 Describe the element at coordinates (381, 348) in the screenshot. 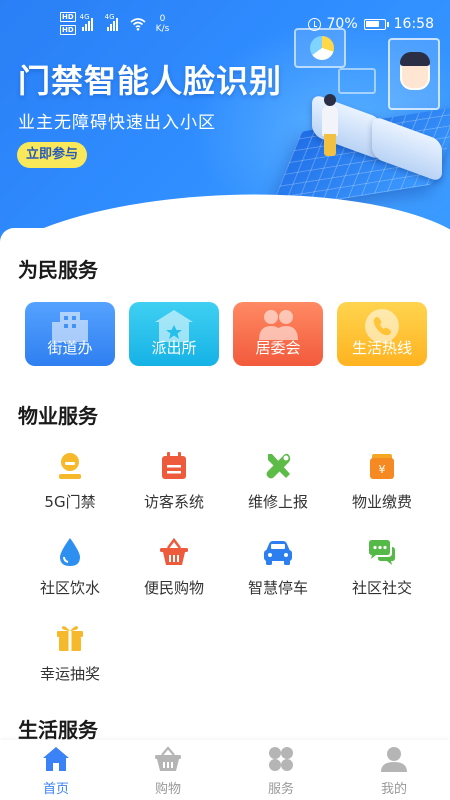

I see `service-card-label: 生活热线` at that location.